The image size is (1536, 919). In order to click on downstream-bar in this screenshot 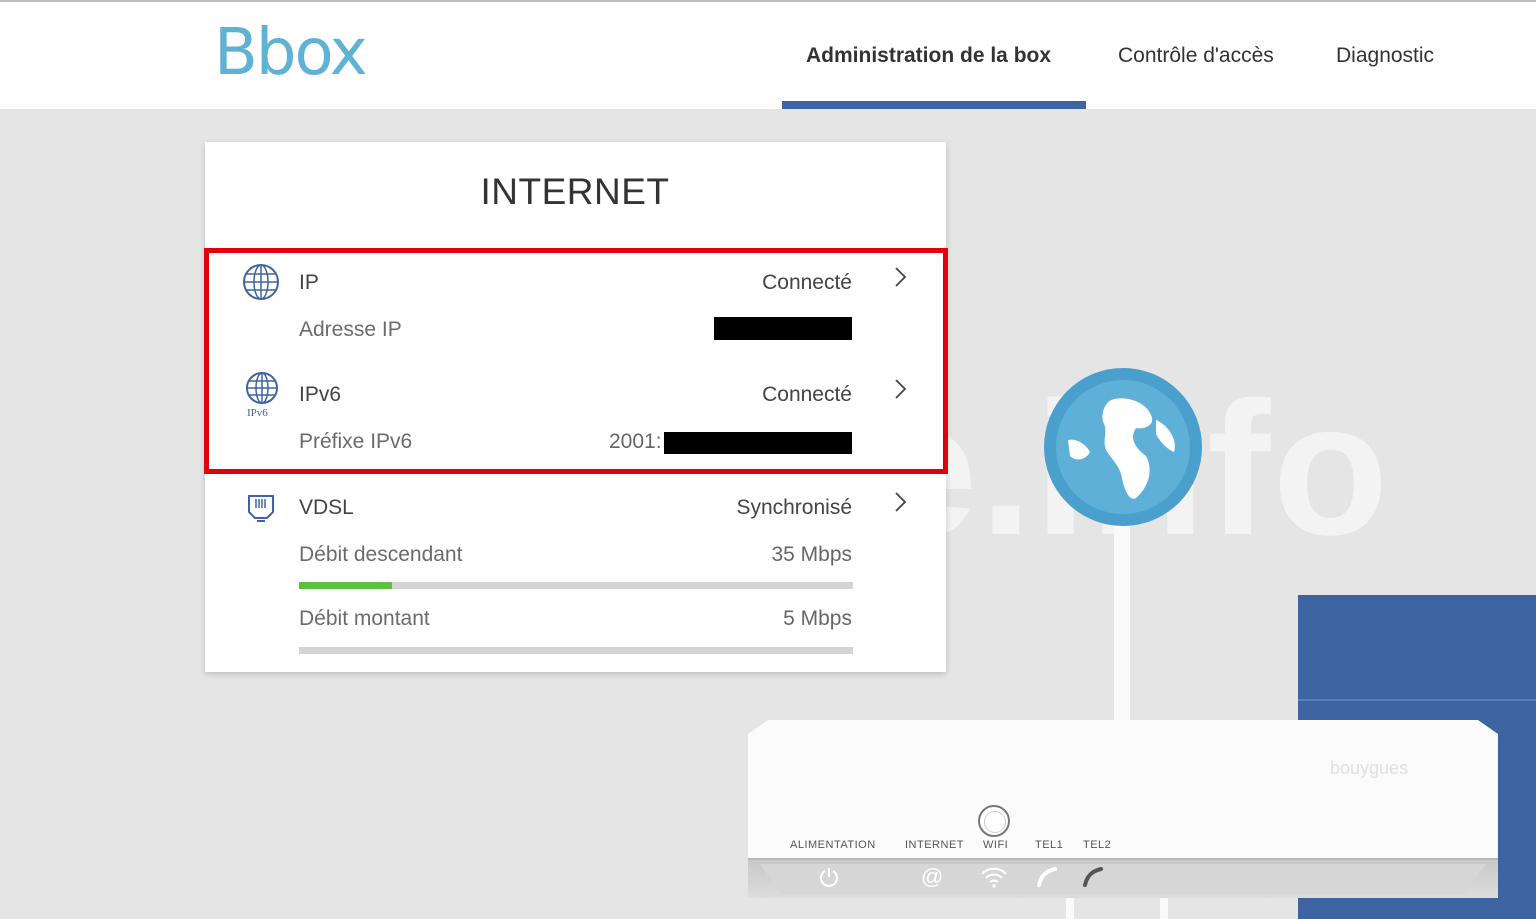, I will do `click(576, 585)`.